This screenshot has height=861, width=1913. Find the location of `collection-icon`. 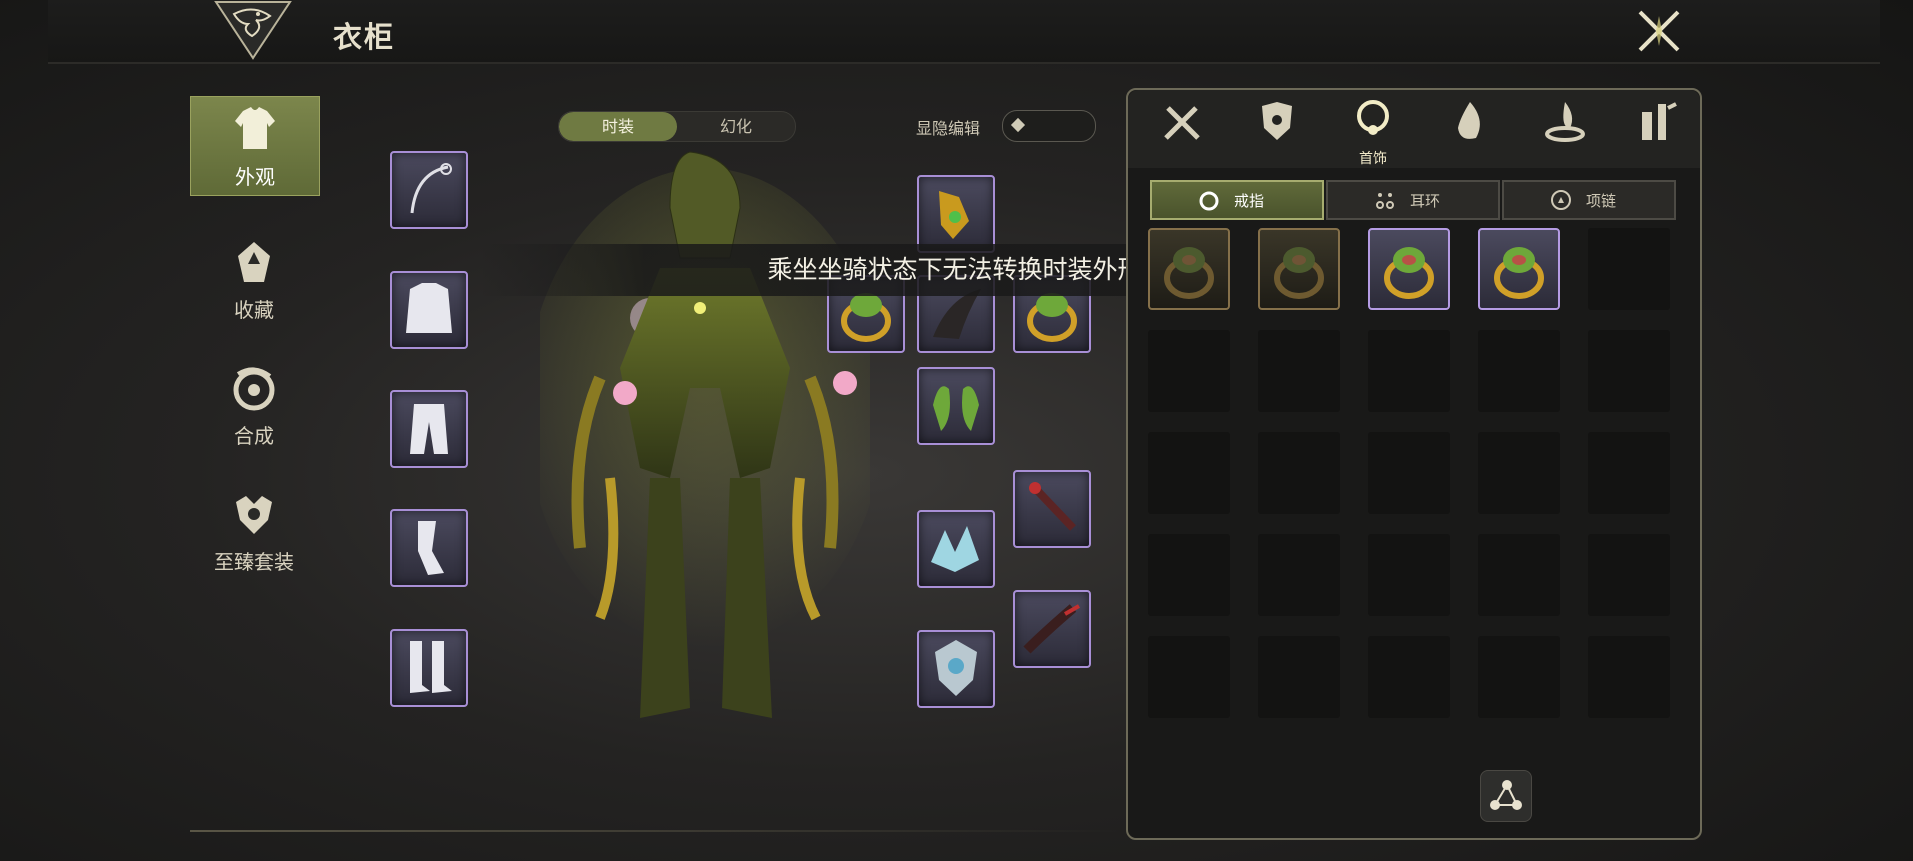

collection-icon is located at coordinates (254, 262).